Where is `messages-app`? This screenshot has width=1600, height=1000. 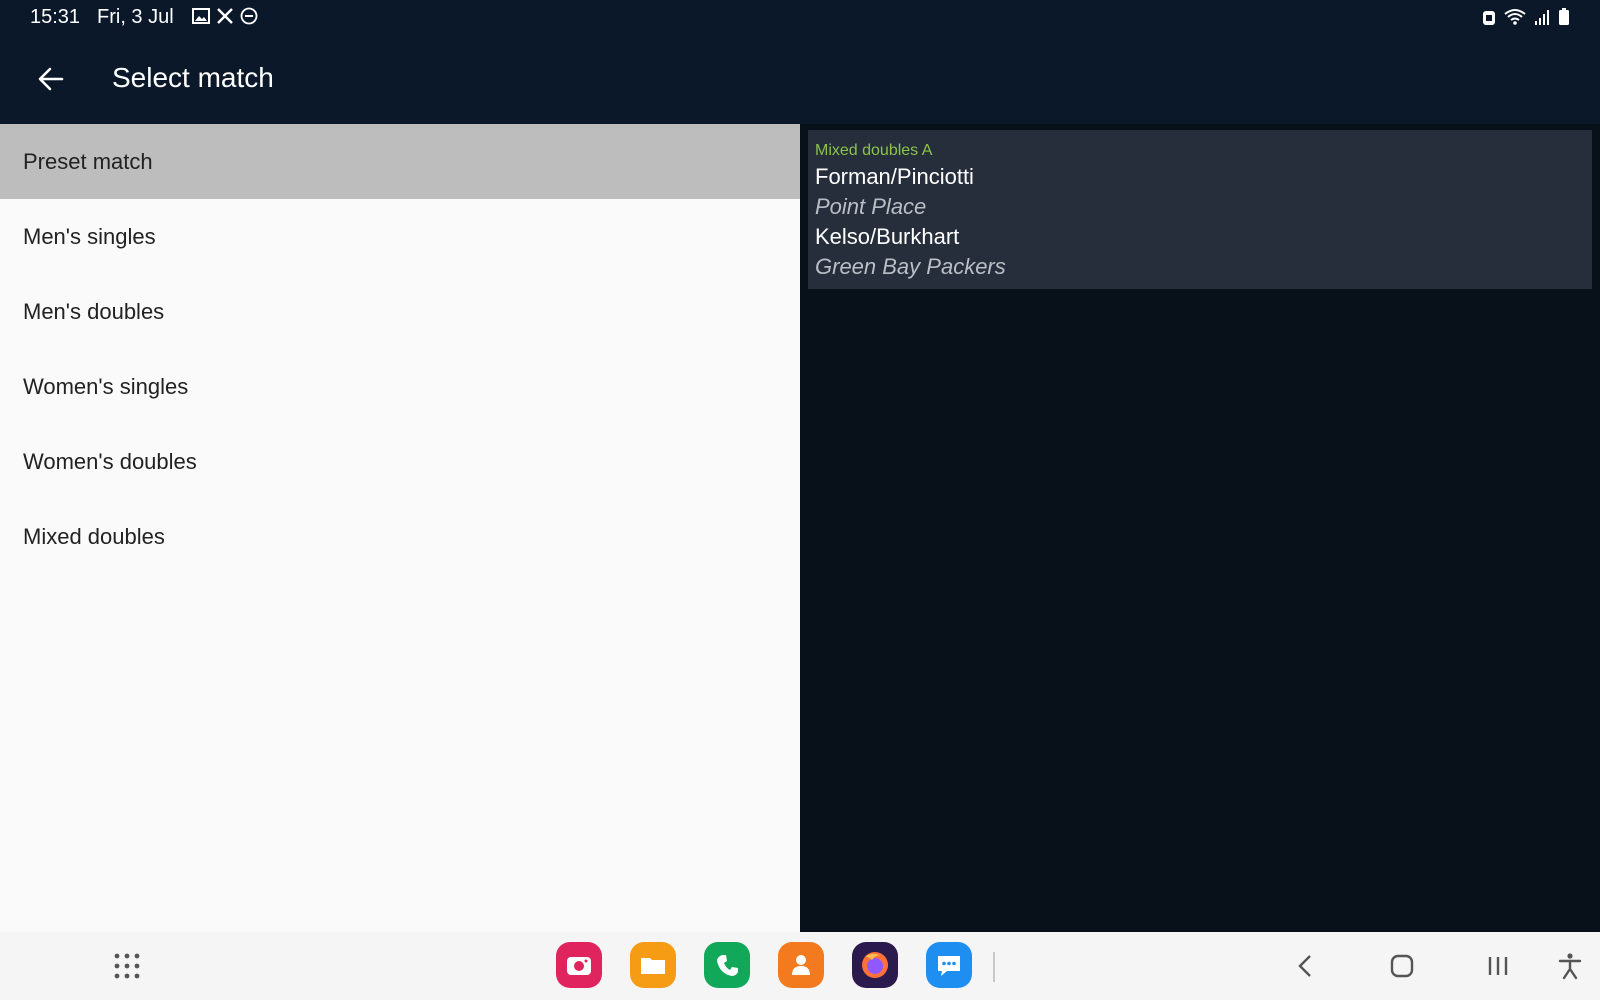
messages-app is located at coordinates (949, 965).